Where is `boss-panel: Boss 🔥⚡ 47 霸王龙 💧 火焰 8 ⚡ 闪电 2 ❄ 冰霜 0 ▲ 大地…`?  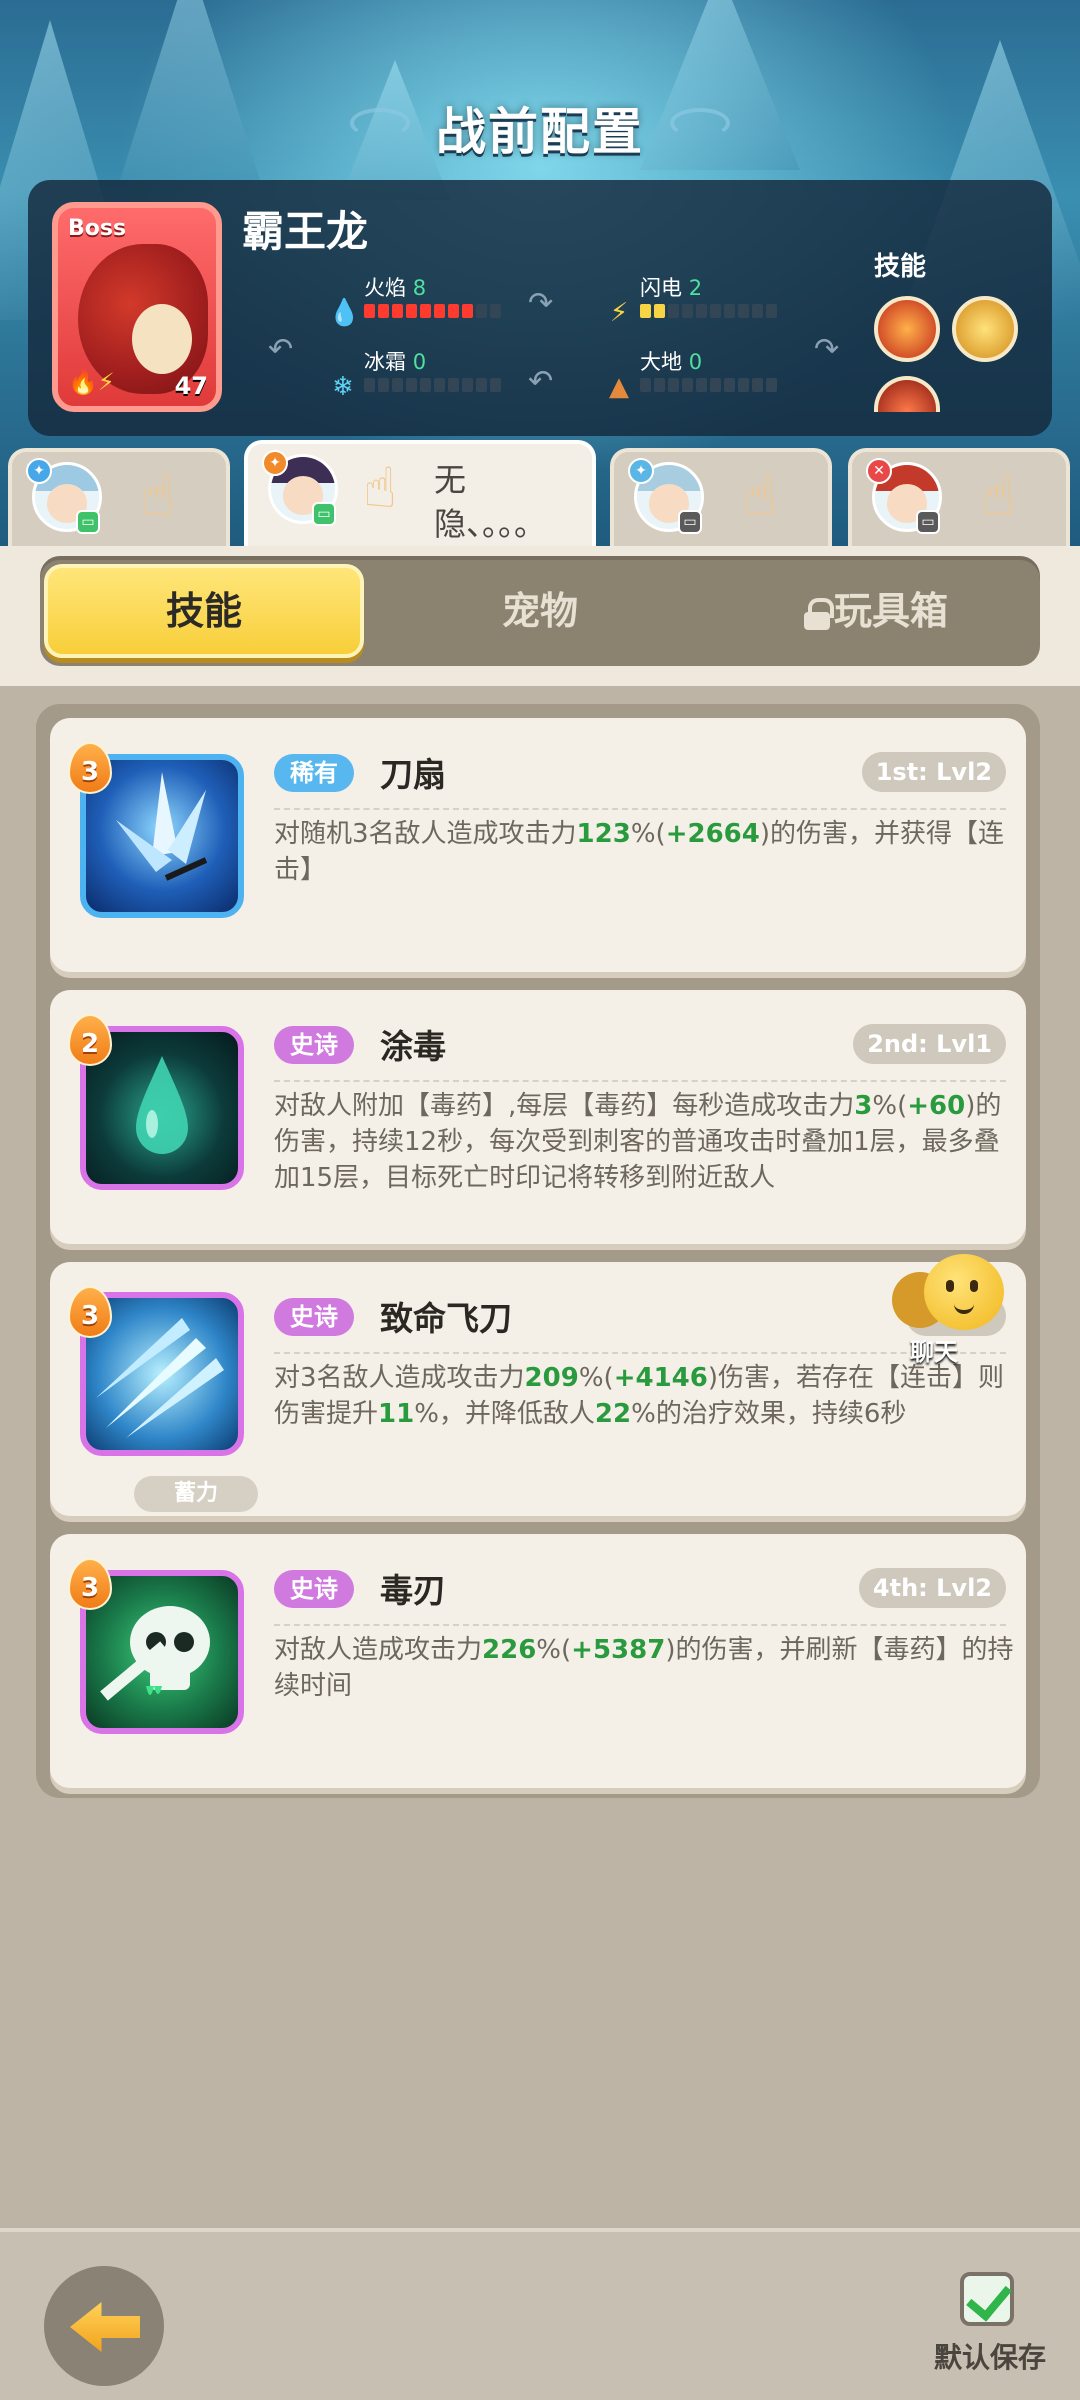 boss-panel: Boss 🔥⚡ 47 霸王龙 💧 火焰 8 ⚡ 闪电 2 ❄ 冰霜 0 ▲ 大地… is located at coordinates (540, 308).